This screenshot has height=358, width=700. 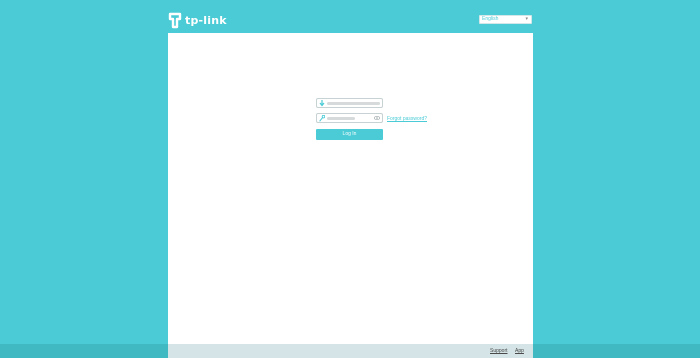 I want to click on forgot-password-link: Forgot password?, so click(x=407, y=119).